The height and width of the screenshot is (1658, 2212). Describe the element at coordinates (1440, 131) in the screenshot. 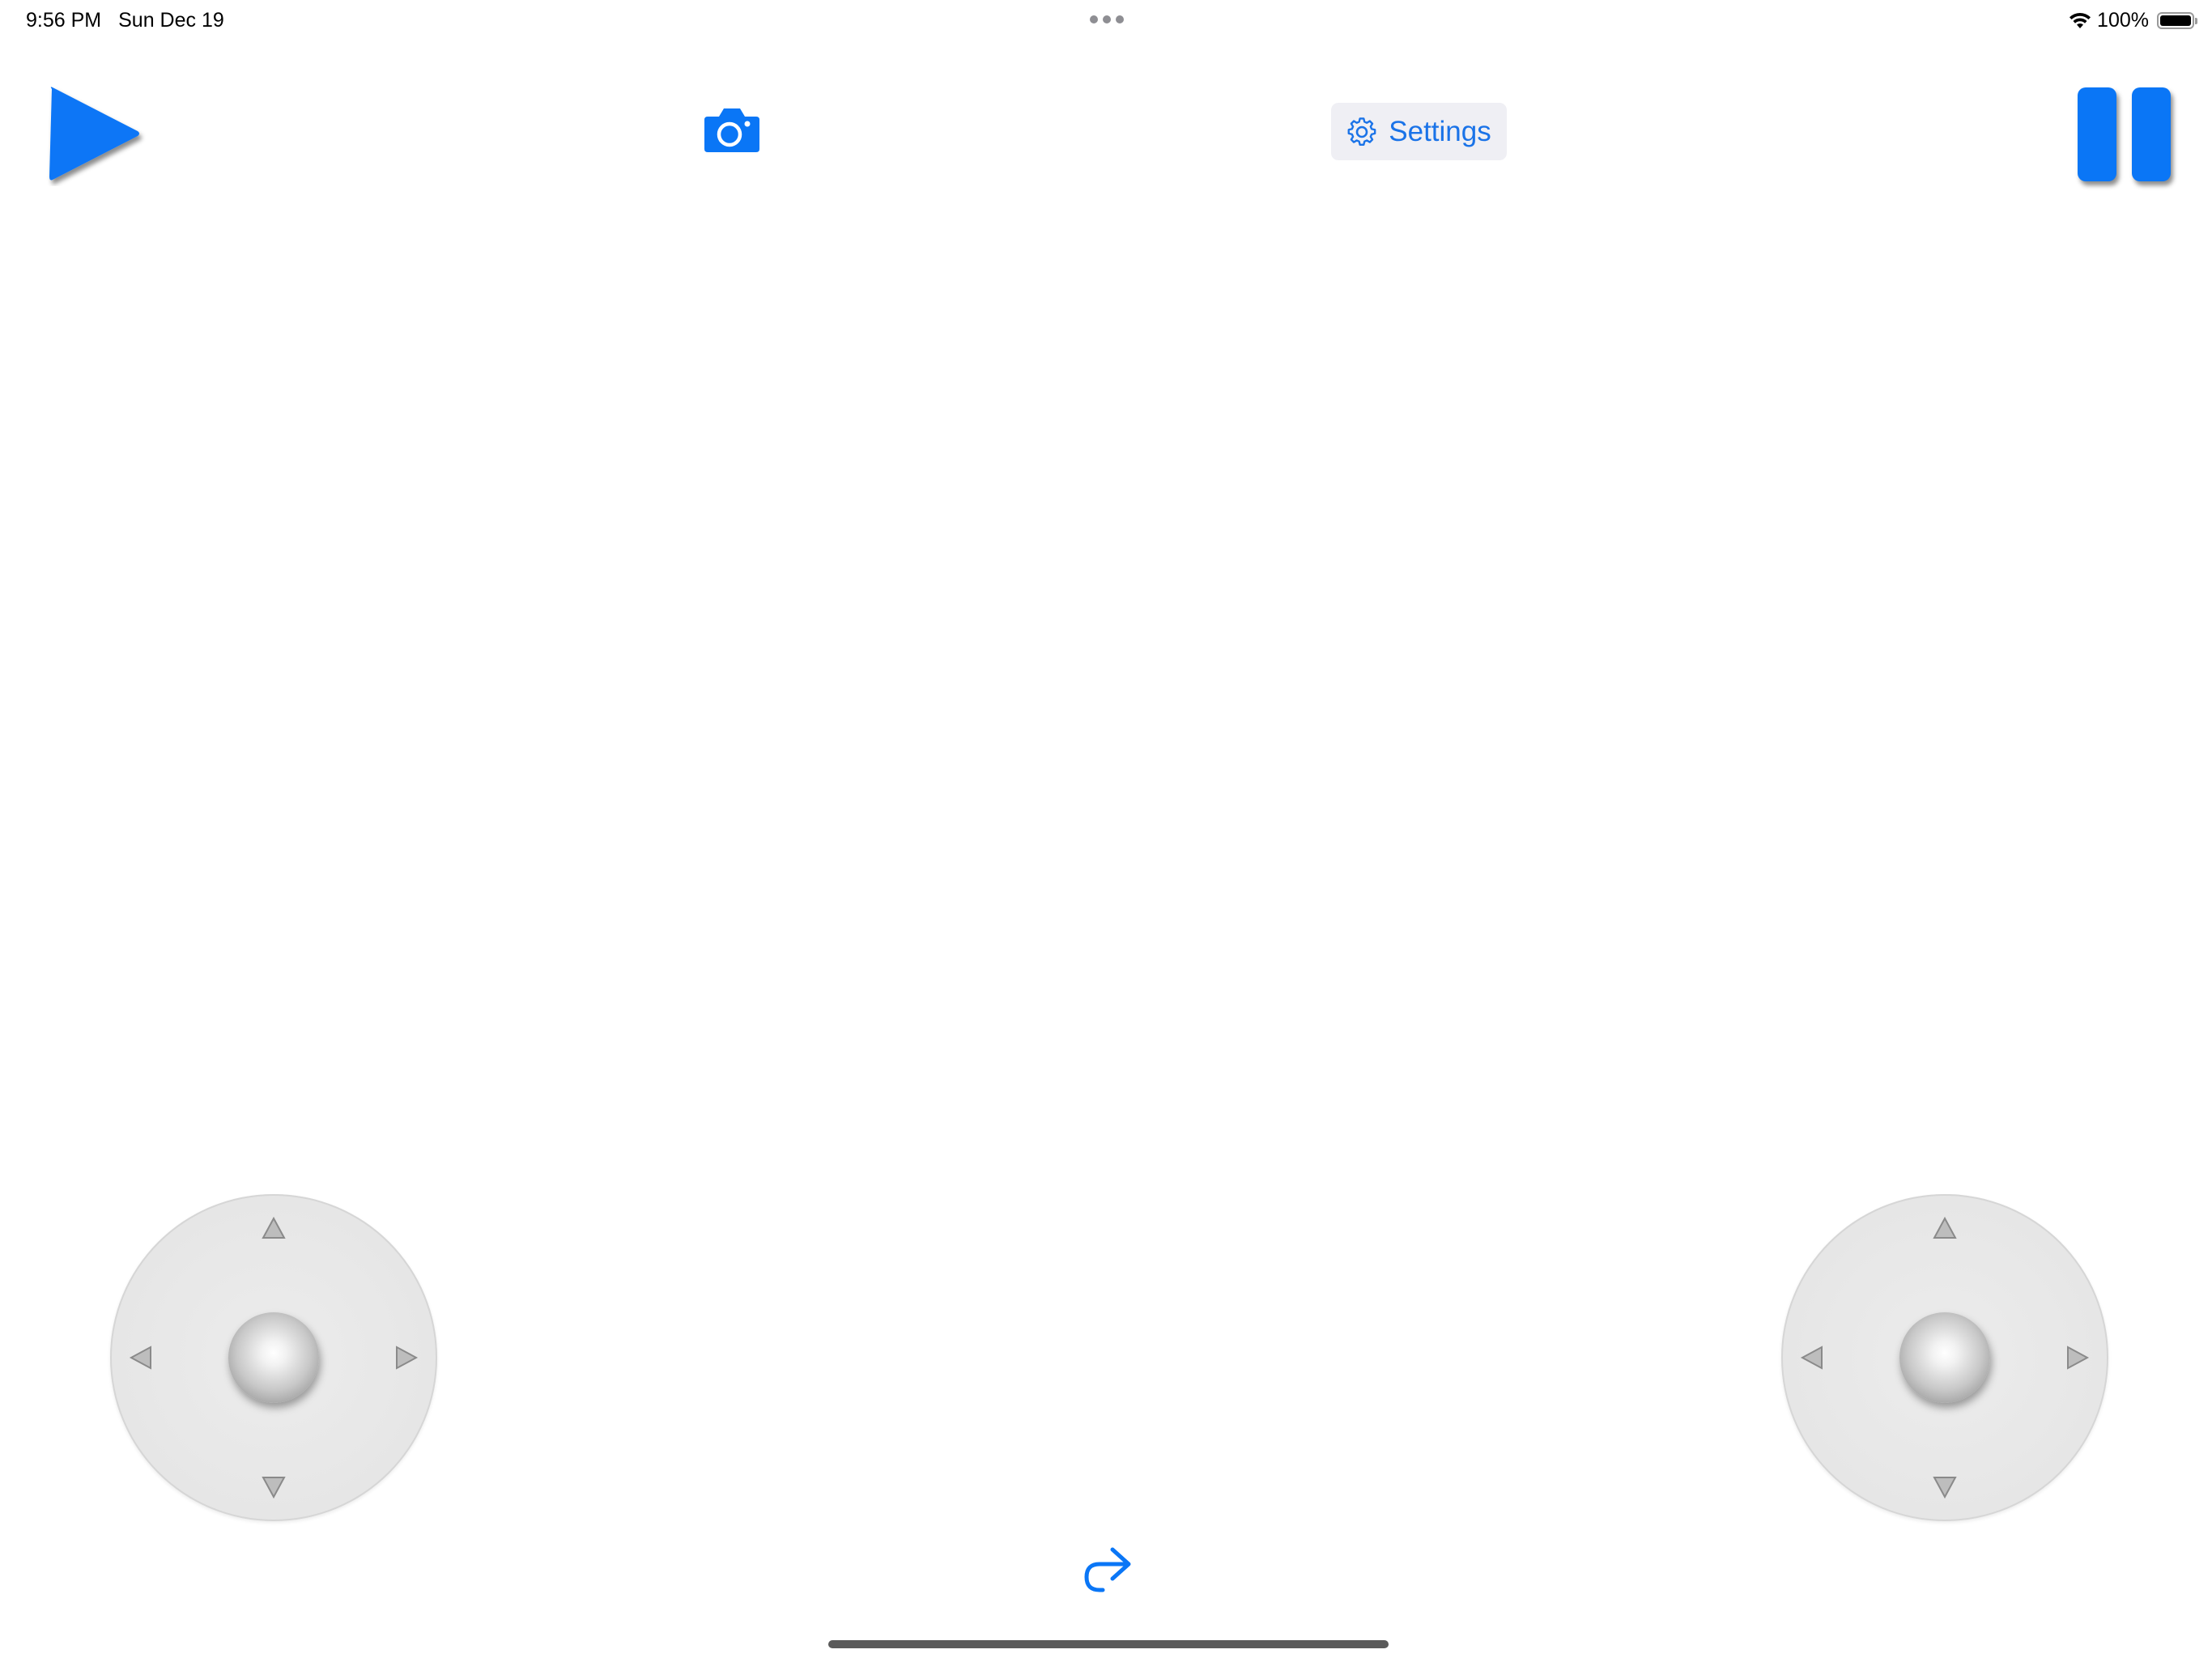

I see `settings-label: Settings` at that location.